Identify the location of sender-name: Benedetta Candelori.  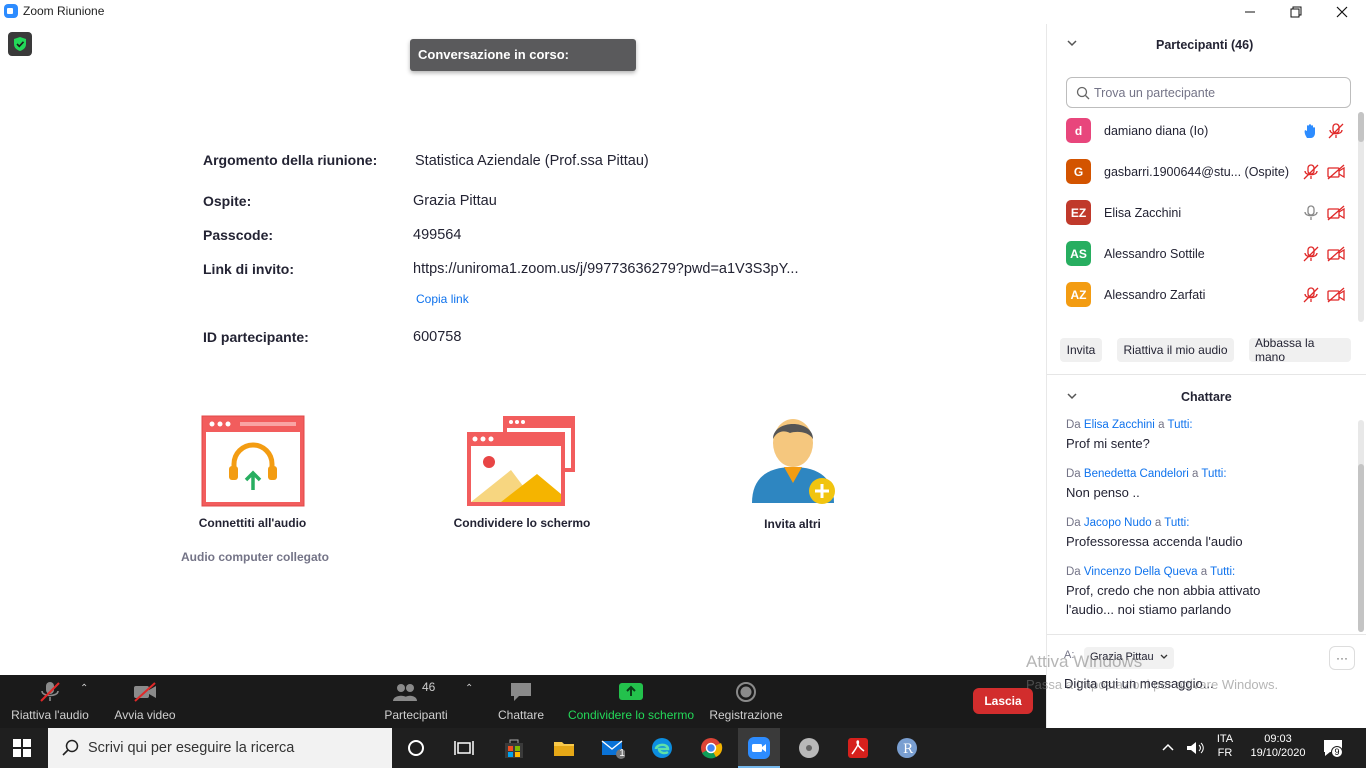
(1136, 474).